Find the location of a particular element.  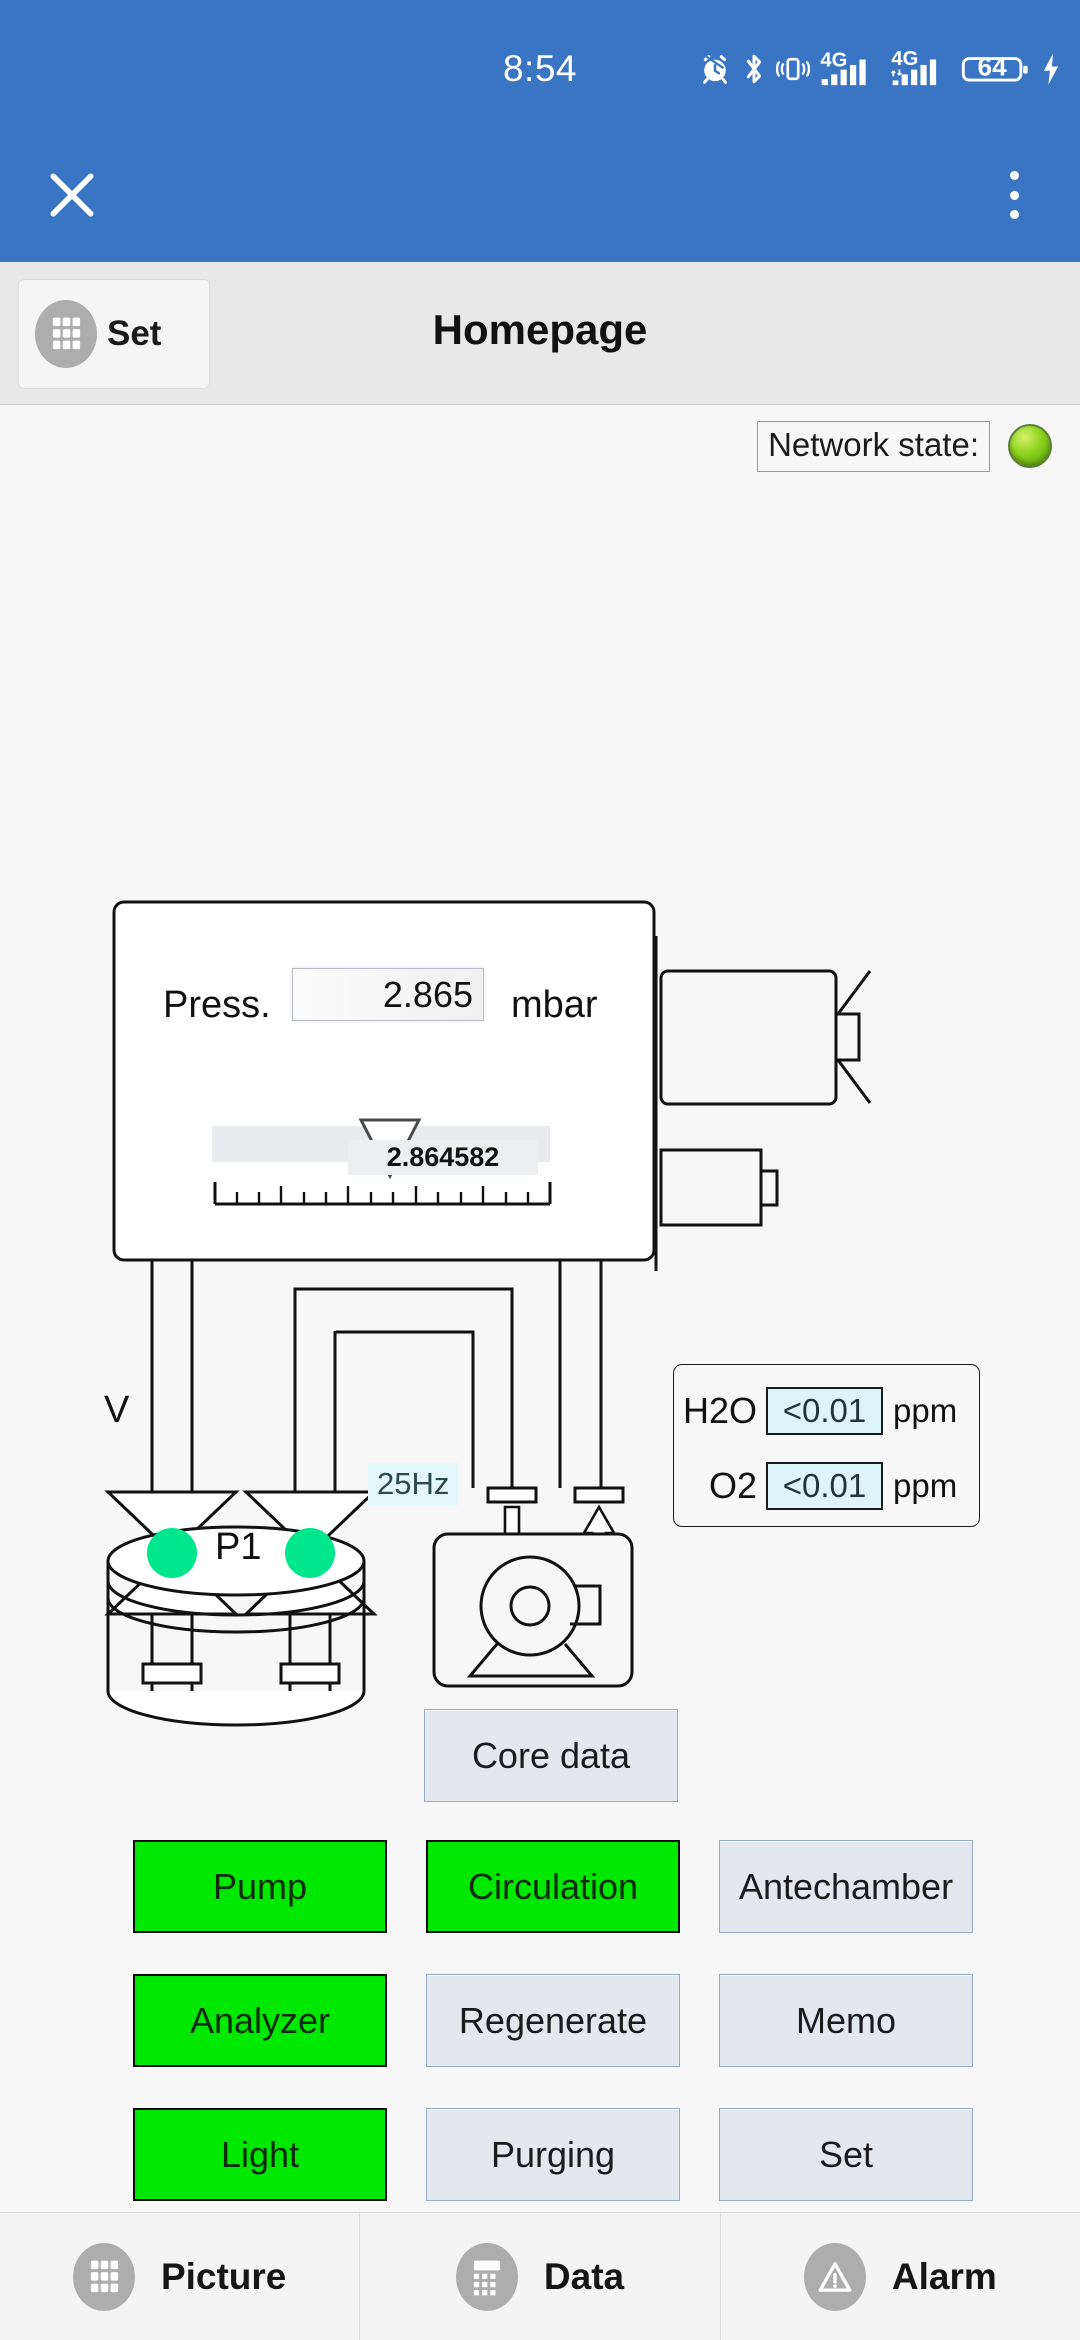

gas-value-h2o: <0.01 is located at coordinates (824, 1411).